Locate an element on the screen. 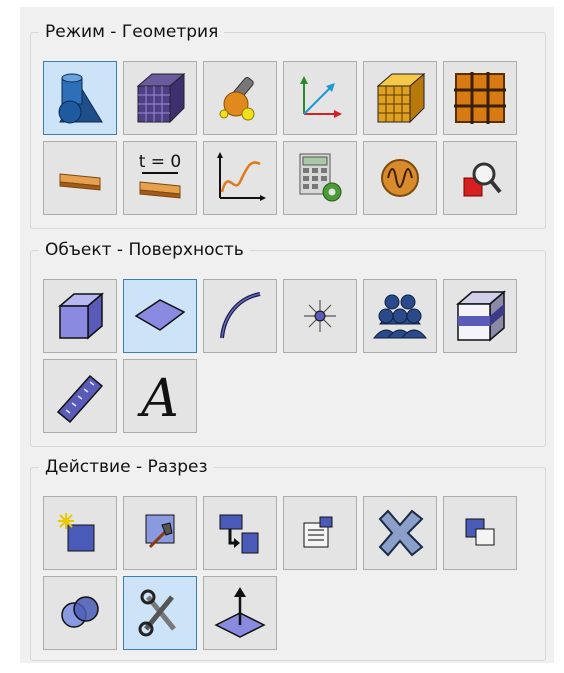 The height and width of the screenshot is (673, 564). calculator-settings-icon is located at coordinates (320, 177).